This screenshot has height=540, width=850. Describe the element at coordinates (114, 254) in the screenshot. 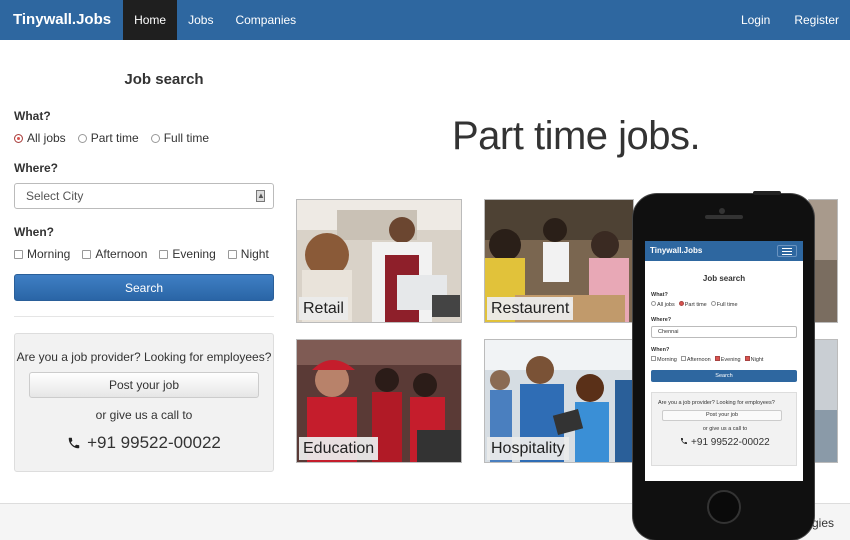

I see `checkbox-afternoon: Afternoon` at that location.